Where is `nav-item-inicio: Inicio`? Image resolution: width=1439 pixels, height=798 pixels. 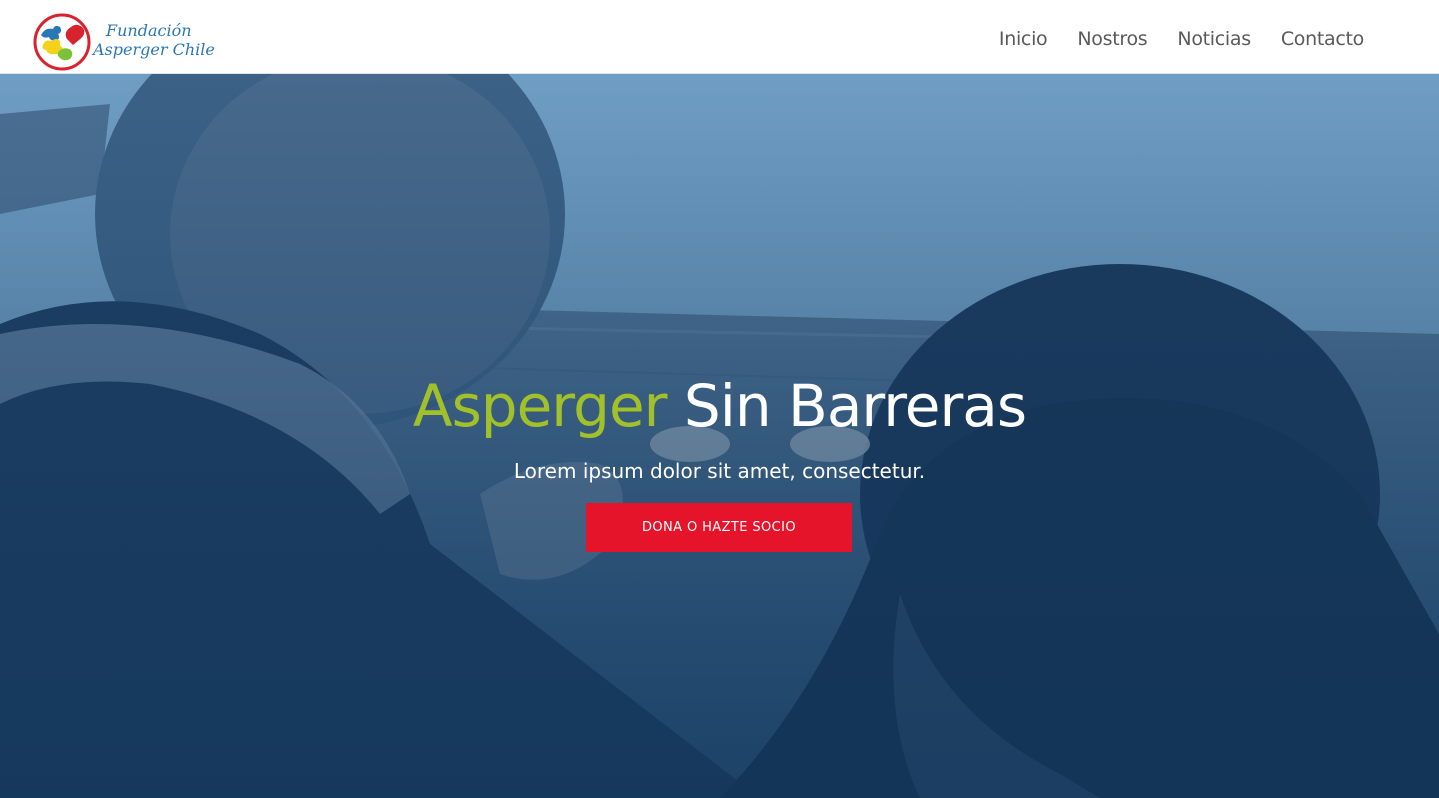
nav-item-inicio: Inicio is located at coordinates (1023, 39).